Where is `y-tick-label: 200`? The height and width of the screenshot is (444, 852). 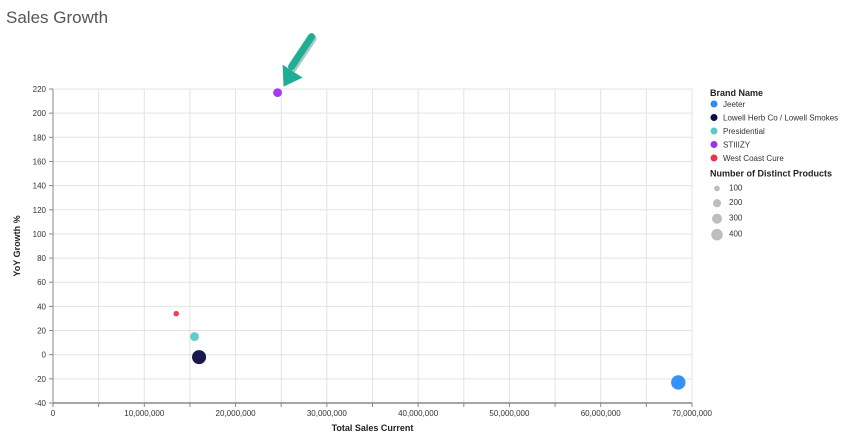 y-tick-label: 200 is located at coordinates (40, 113).